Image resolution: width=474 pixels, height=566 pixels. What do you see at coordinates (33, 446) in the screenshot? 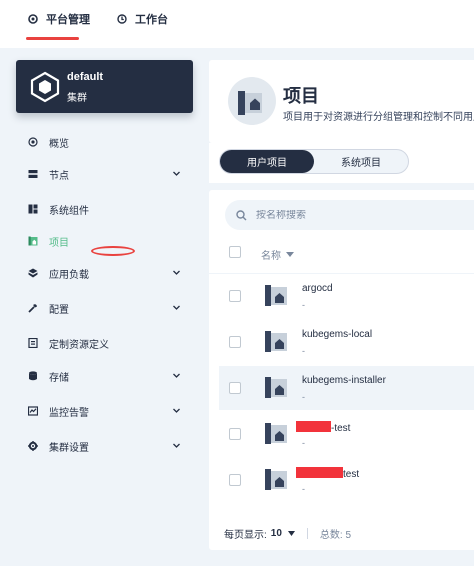
I see `gear-icon` at bounding box center [33, 446].